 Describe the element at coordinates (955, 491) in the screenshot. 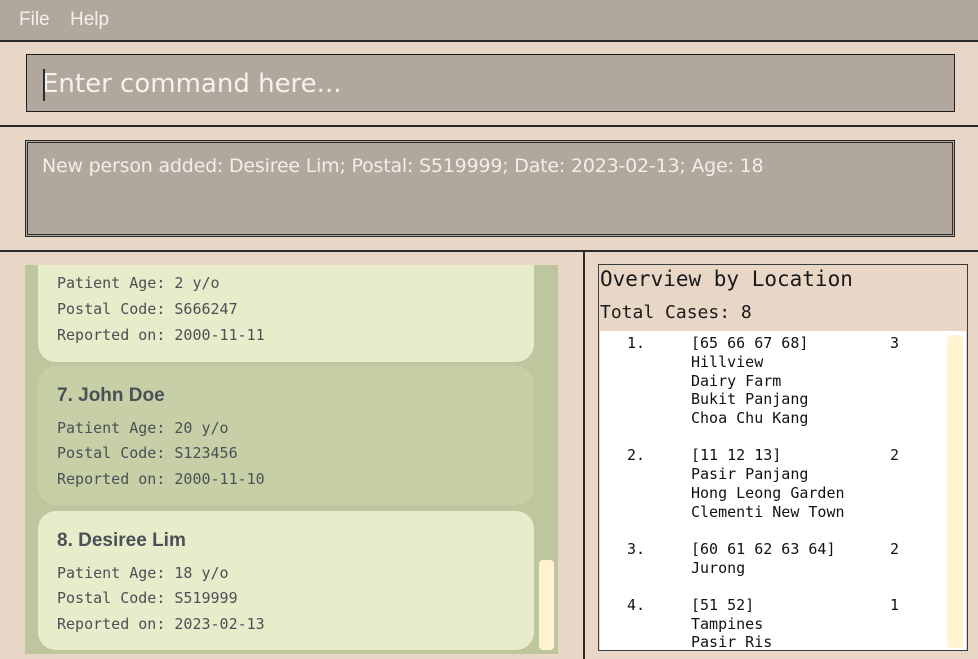

I see `overview-scrollbar` at that location.